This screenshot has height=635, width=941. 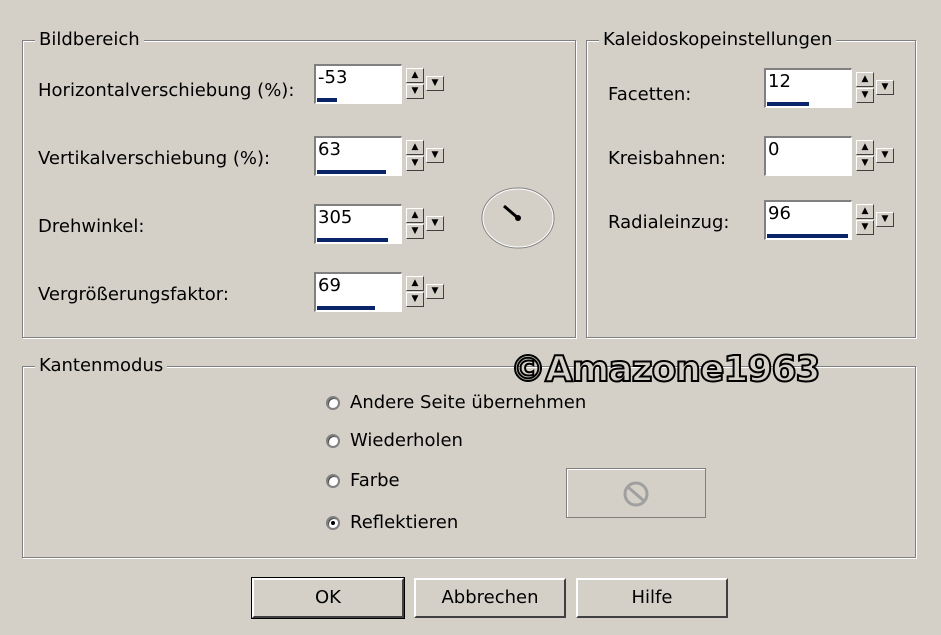 I want to click on facetten-spinner: 12 ▲ ▼ ▼, so click(x=831, y=89).